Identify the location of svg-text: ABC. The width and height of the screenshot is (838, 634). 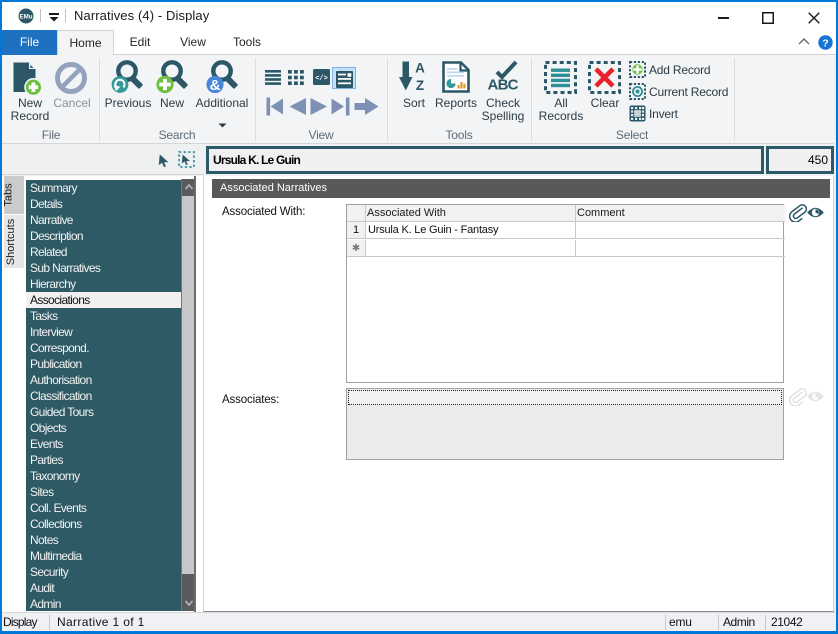
(503, 84).